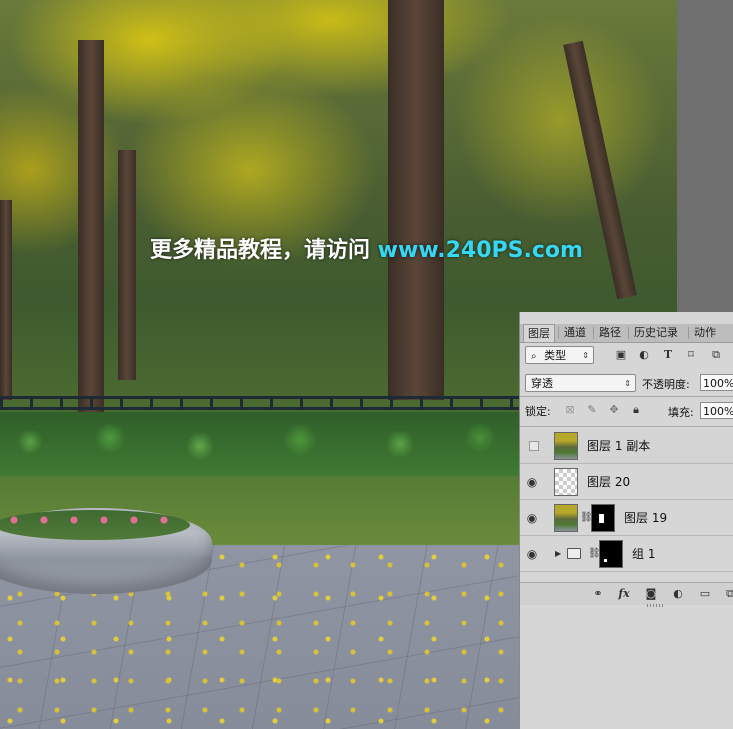 The image size is (733, 729). I want to click on flower-bed, so click(95, 525).